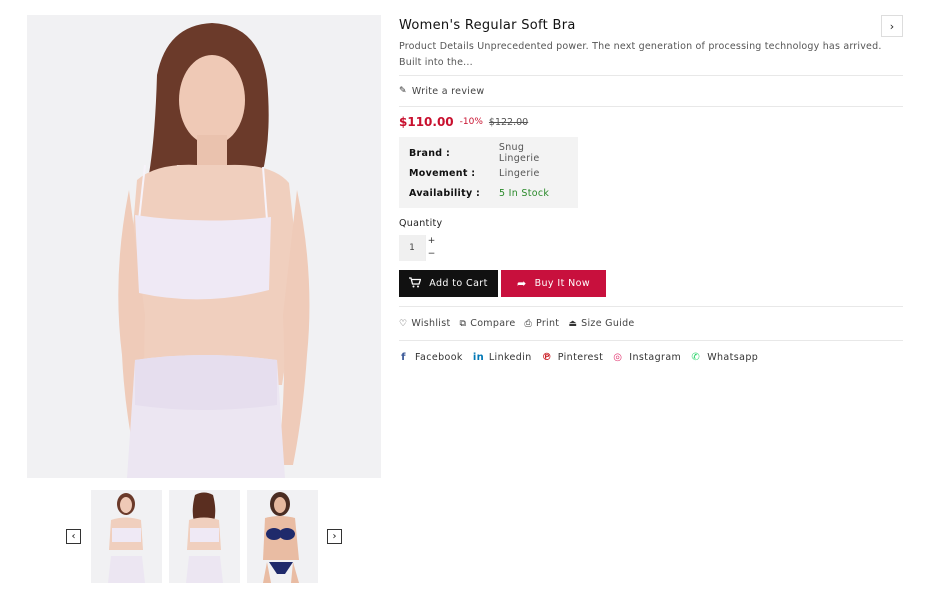 The width and height of the screenshot is (930, 600). I want to click on share-whatsapp: ✆ Whatsapp, so click(724, 357).